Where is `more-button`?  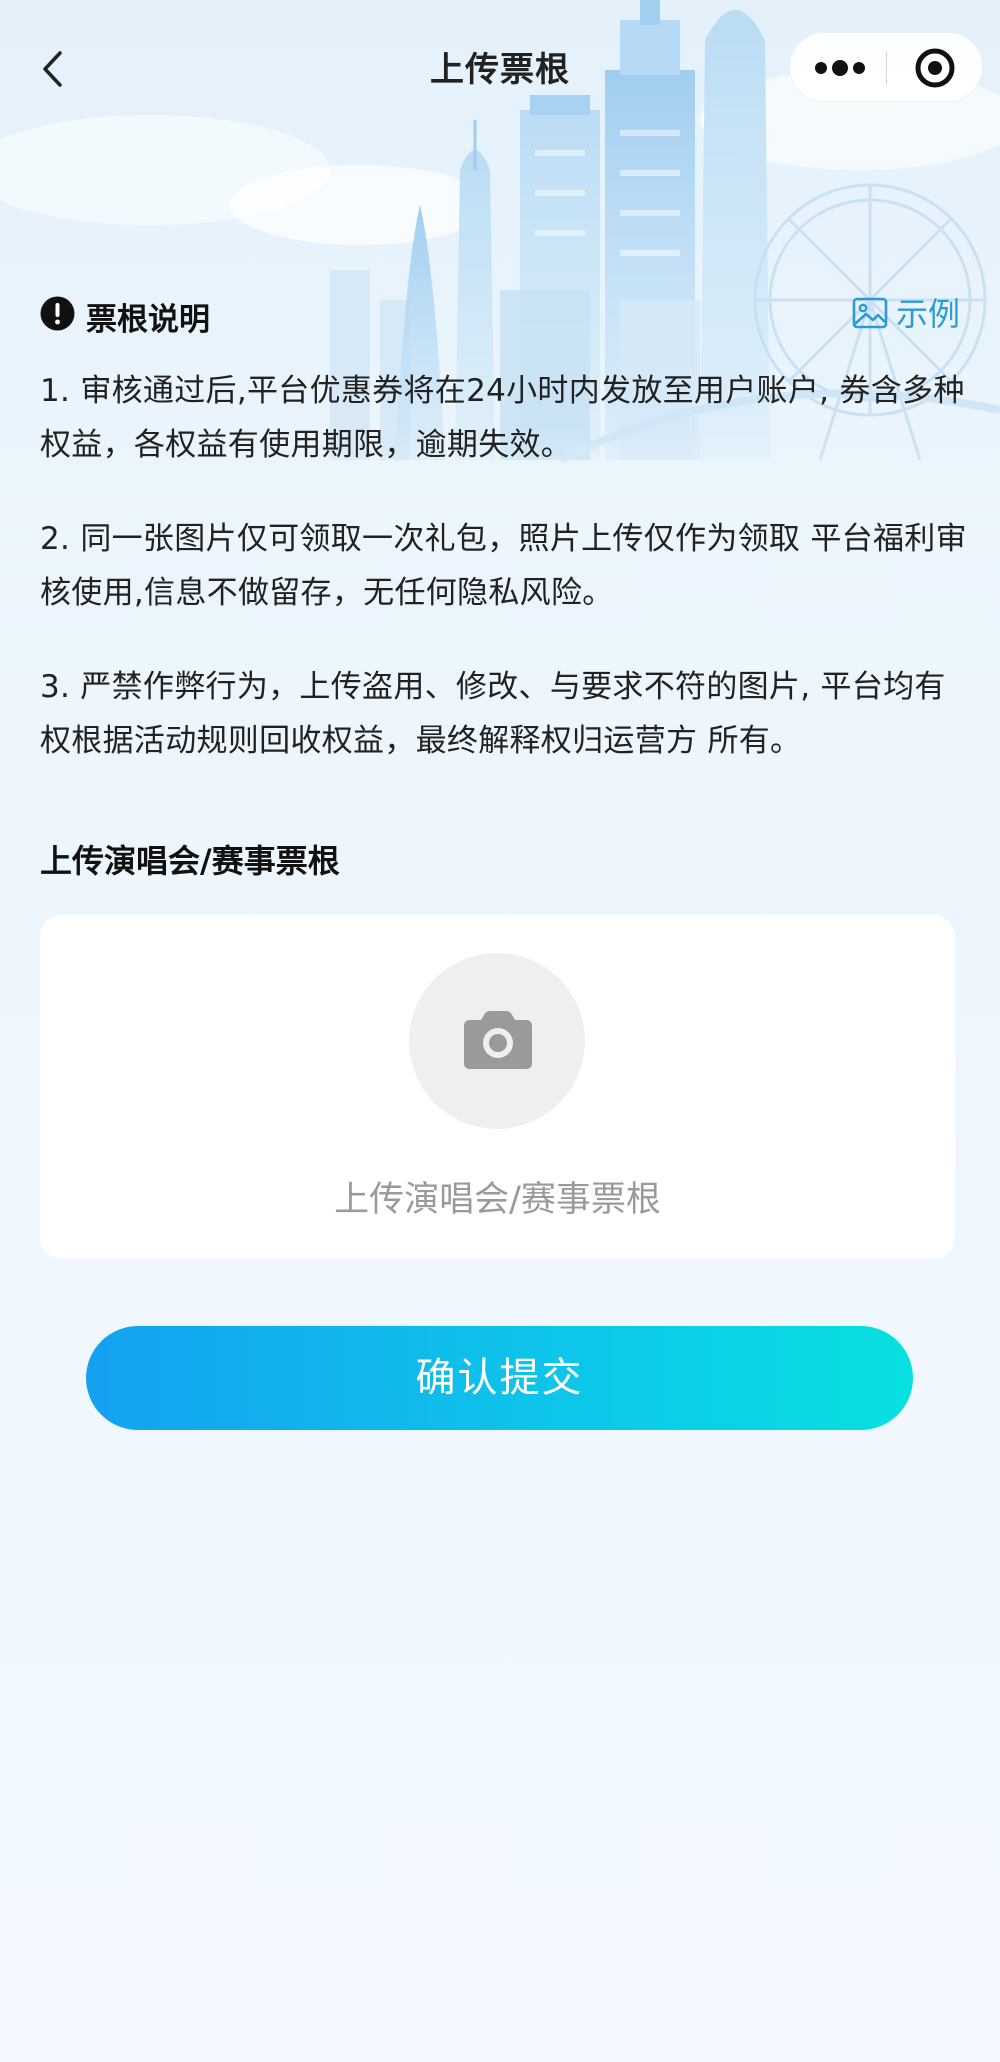 more-button is located at coordinates (838, 68).